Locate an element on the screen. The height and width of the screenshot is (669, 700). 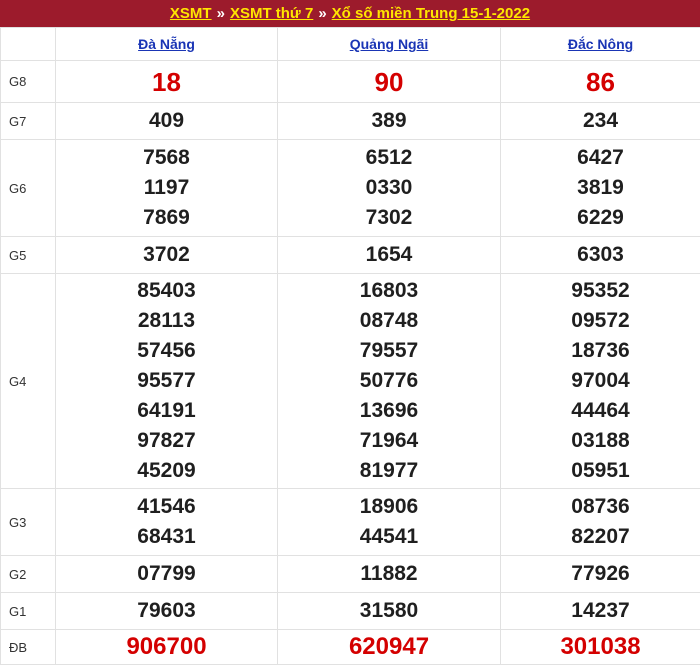
prize-number: 620947 is located at coordinates (389, 646).